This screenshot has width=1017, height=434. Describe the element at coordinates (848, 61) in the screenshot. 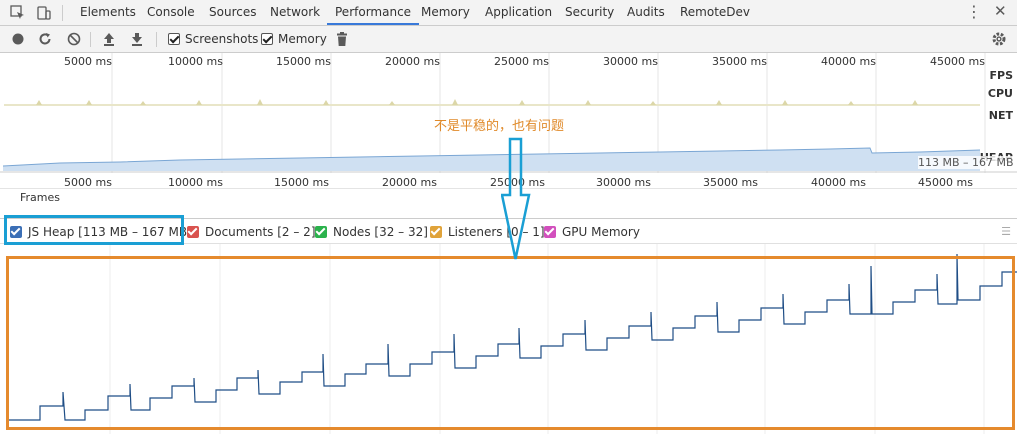

I see `overview-tick: 40000 ms` at that location.